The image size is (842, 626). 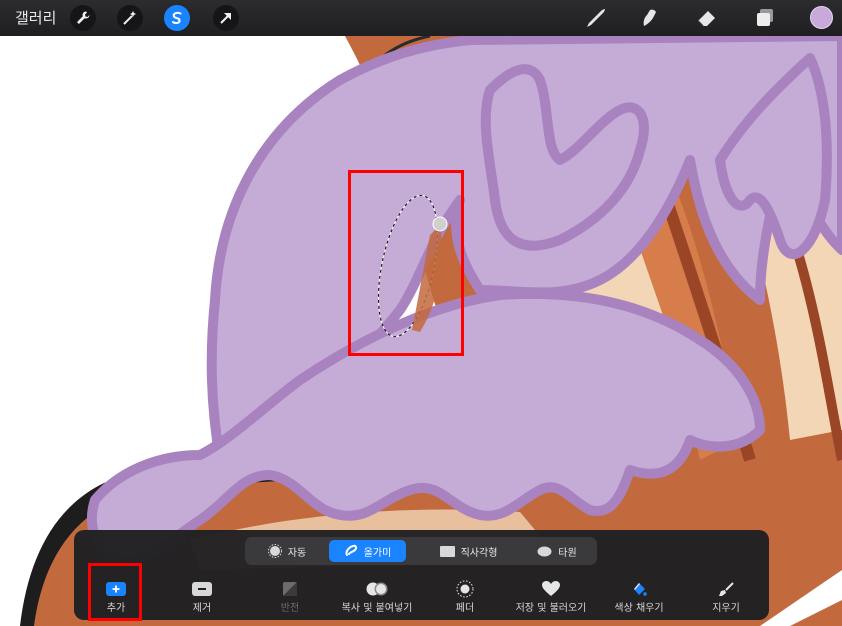 What do you see at coordinates (35, 18) in the screenshot?
I see `gallery-button: 갤러리` at bounding box center [35, 18].